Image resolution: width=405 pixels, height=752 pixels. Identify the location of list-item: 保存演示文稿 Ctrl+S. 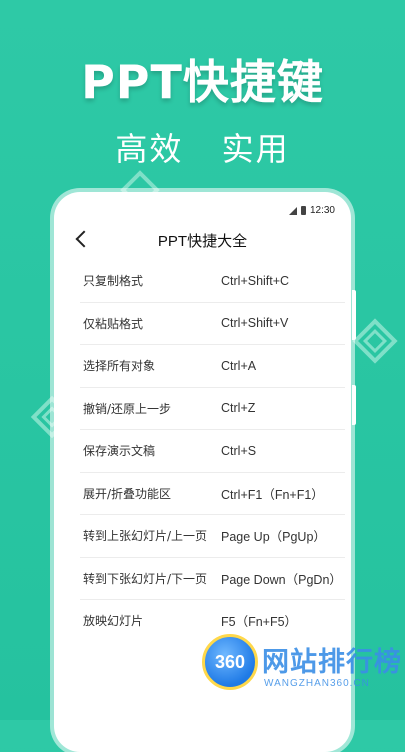
(212, 451).